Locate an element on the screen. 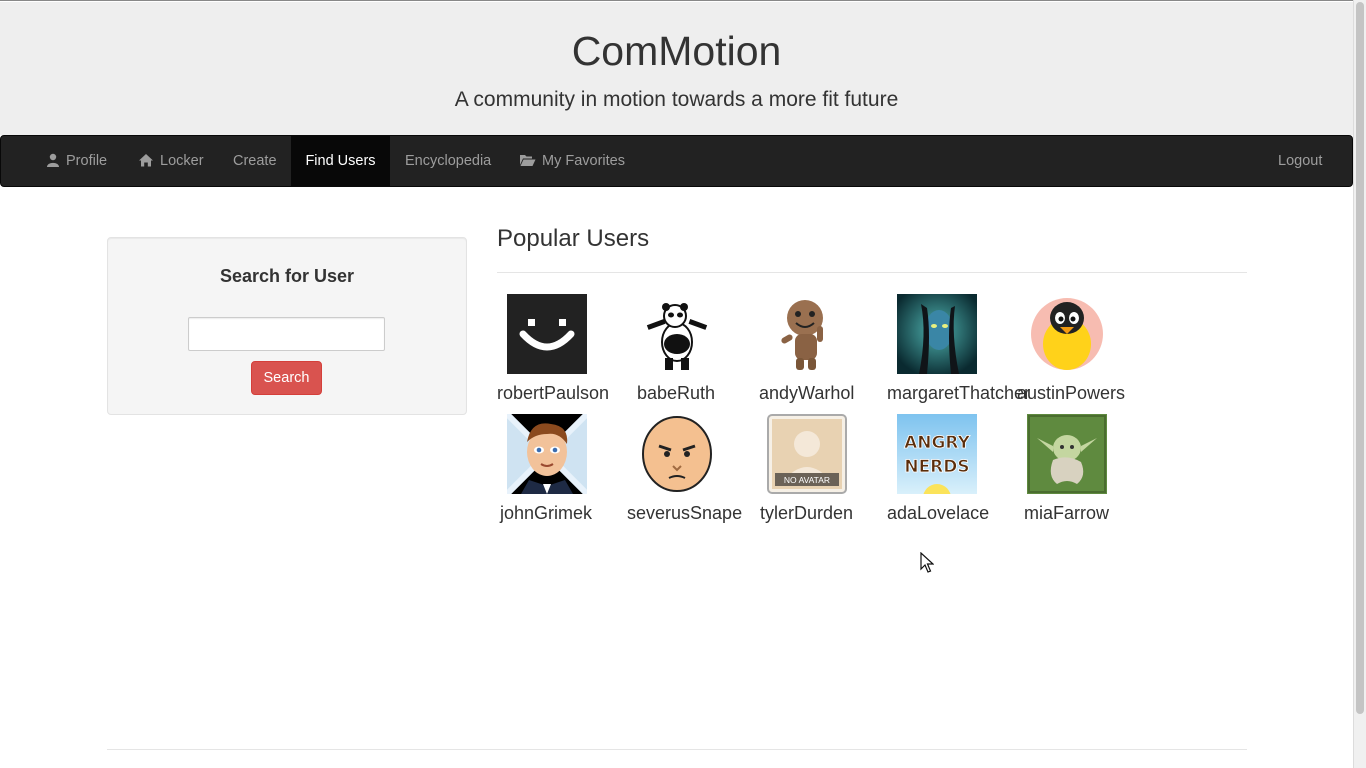  mouse-pointer-icon is located at coordinates (927, 565).